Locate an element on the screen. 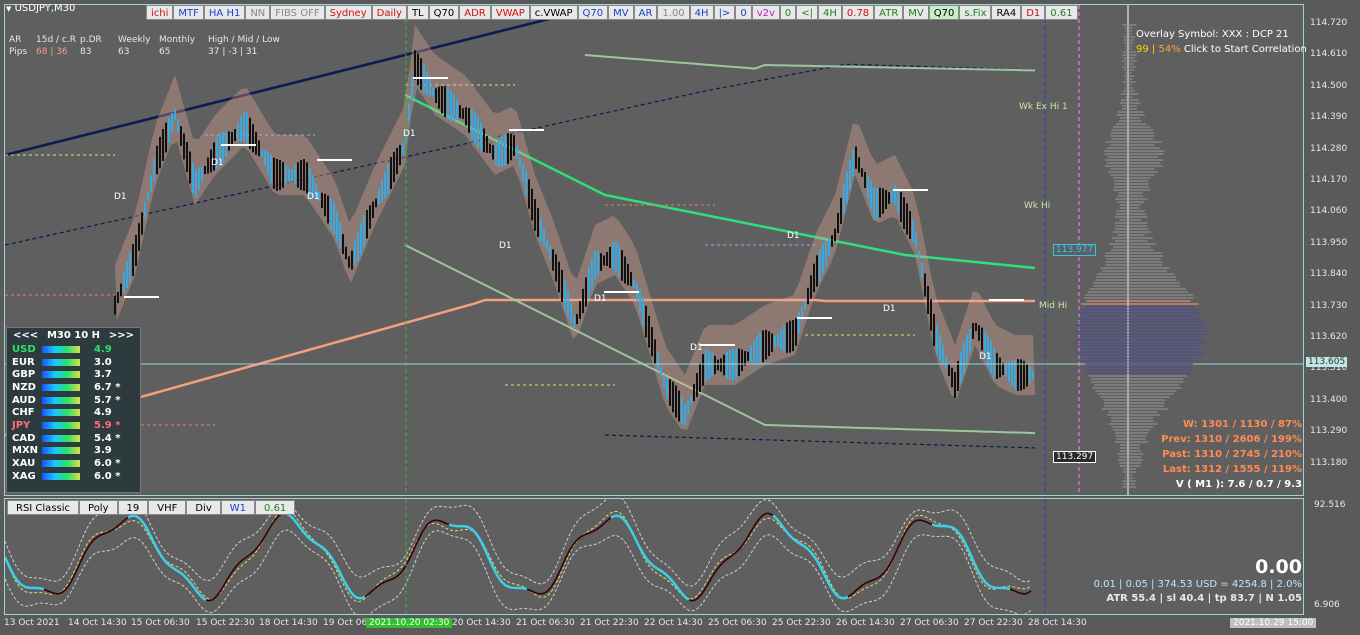 This screenshot has width=1360, height=635. rsi-toolbar-button-19: 19 is located at coordinates (133, 507).